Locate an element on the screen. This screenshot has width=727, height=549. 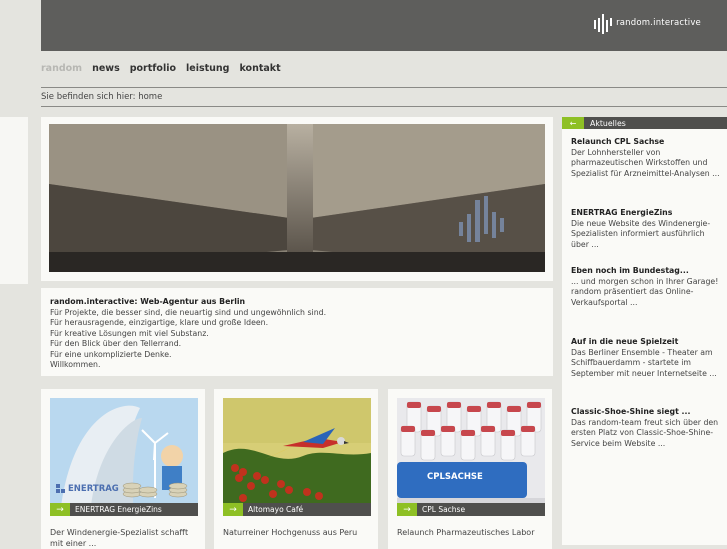
card-caption-bar: → Altomayo Café is located at coordinates (297, 509).